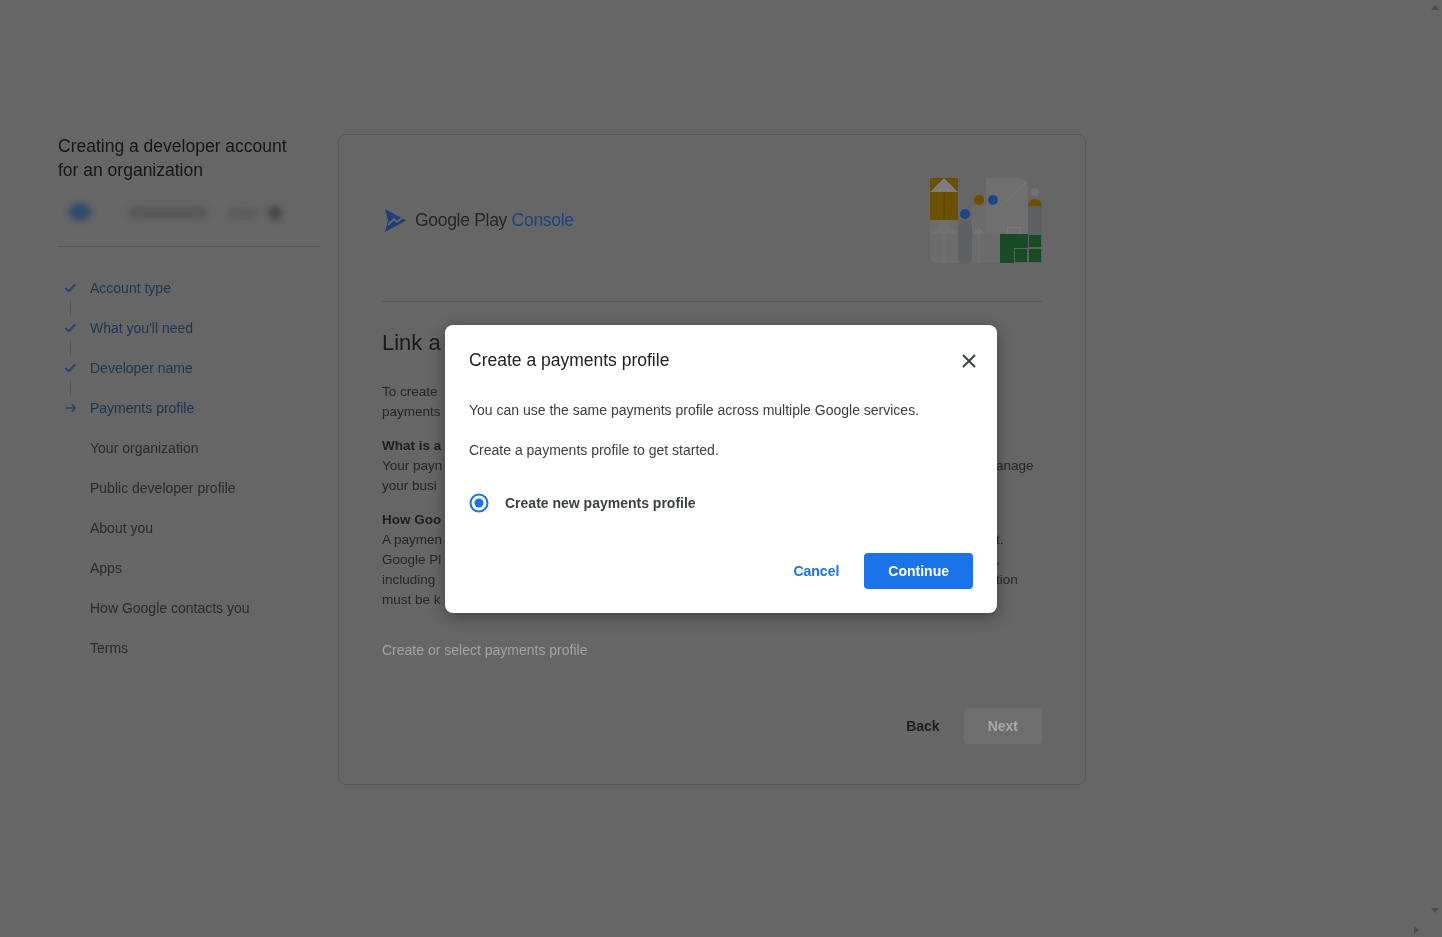  I want to click on step-link: What you'll need, so click(142, 328).